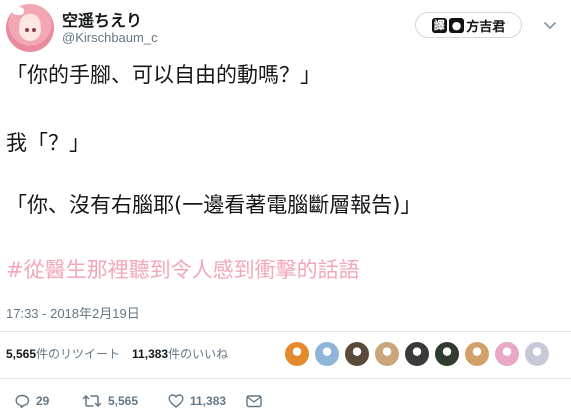 The width and height of the screenshot is (571, 420). Describe the element at coordinates (550, 25) in the screenshot. I see `chevron-down-icon` at that location.